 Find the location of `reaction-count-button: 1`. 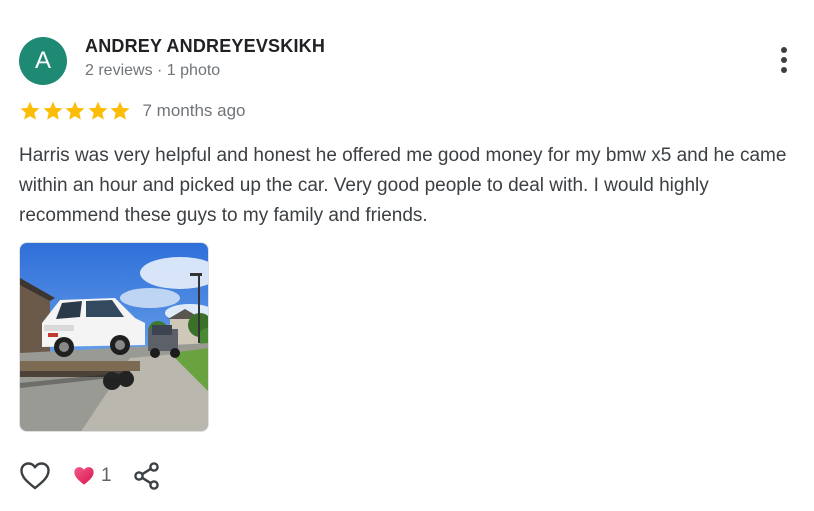

reaction-count-button: 1 is located at coordinates (92, 476).